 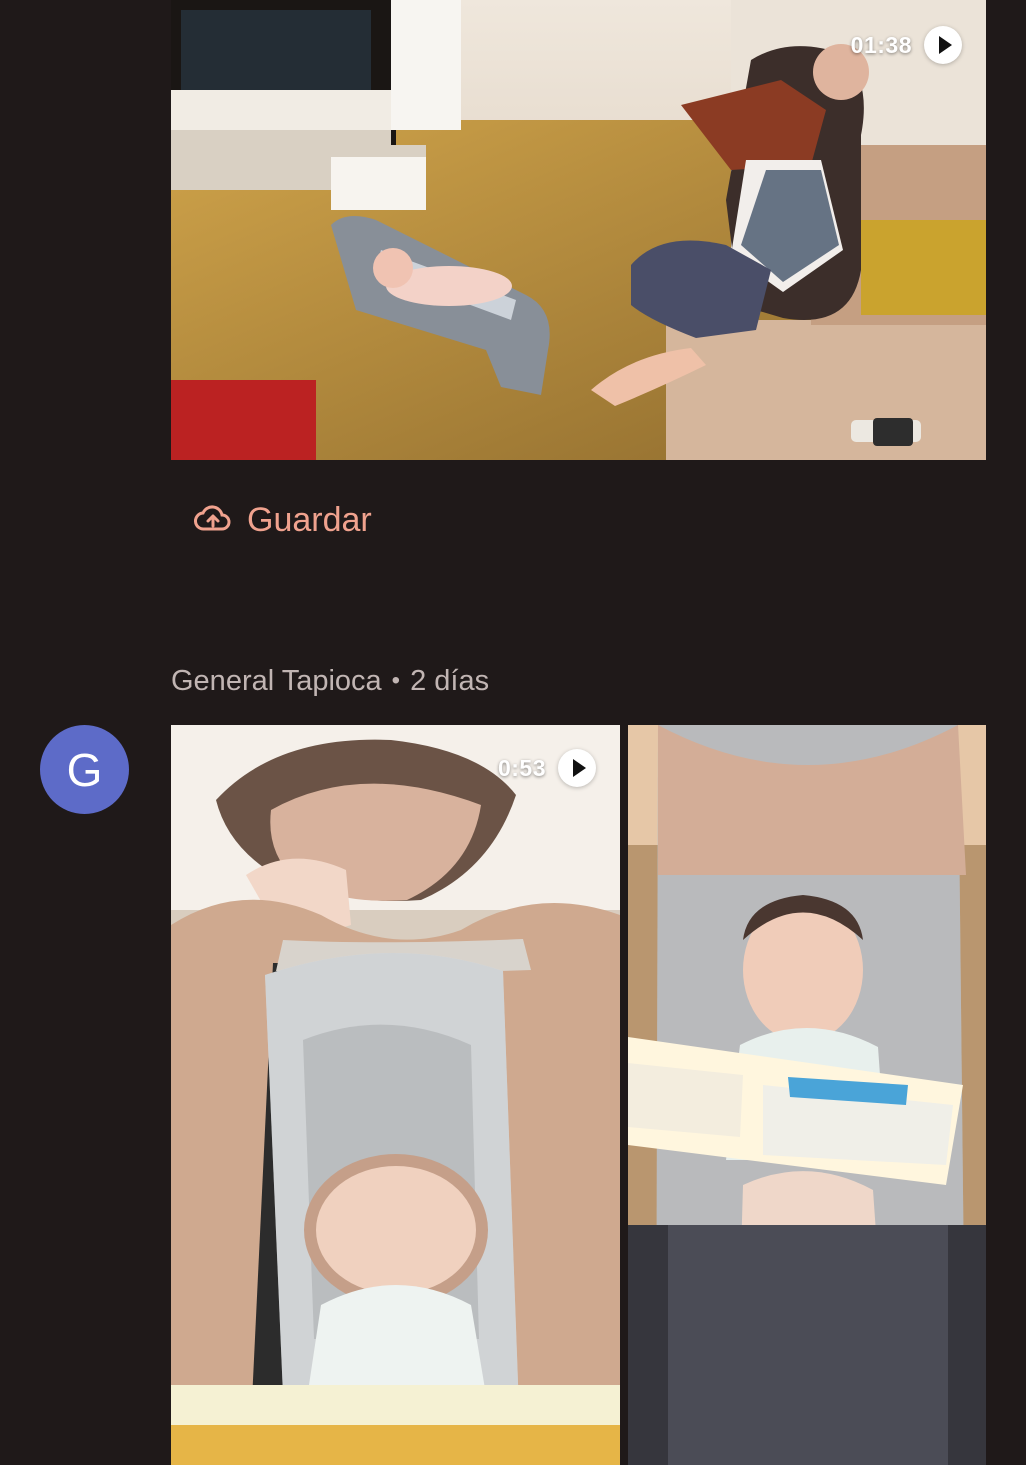 I want to click on avatar-initial: G, so click(x=84, y=769).